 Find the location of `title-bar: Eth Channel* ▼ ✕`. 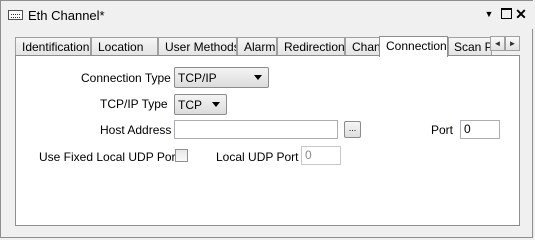

title-bar: Eth Channel* ▼ ✕ is located at coordinates (267, 15).